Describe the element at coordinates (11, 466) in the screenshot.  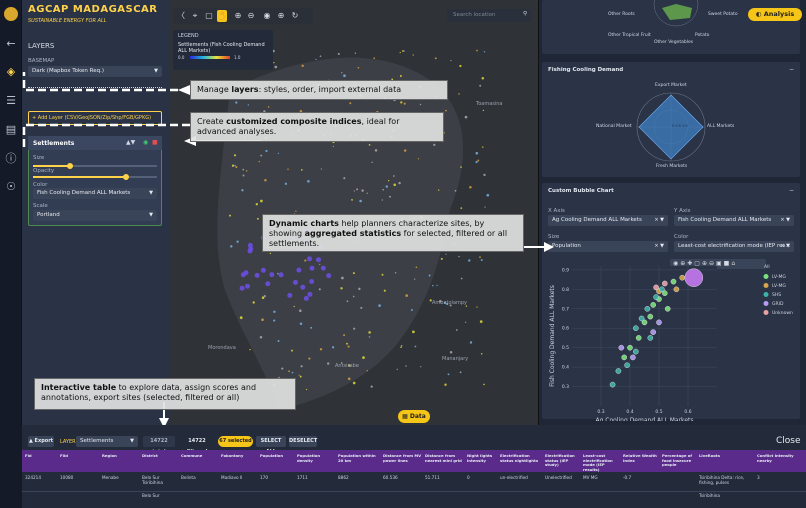
I see `bottom-rail` at that location.